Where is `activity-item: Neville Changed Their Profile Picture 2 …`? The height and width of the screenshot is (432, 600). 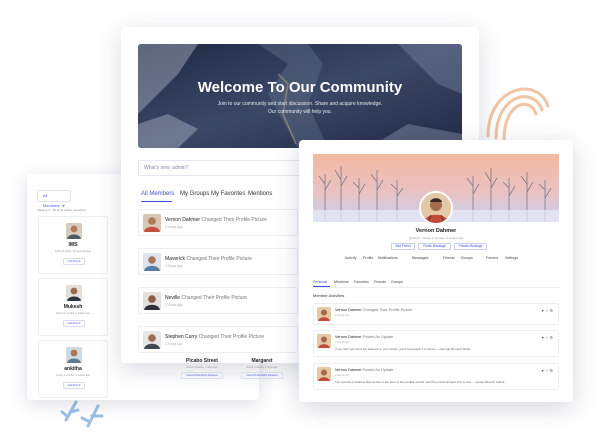
activity-item: Neville Changed Their Profile Picture 2 … is located at coordinates (218, 300).